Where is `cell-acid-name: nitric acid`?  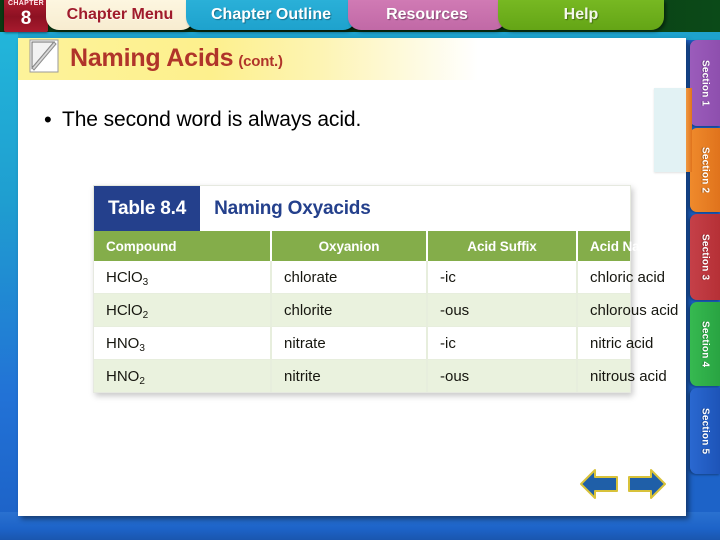 cell-acid-name: nitric acid is located at coordinates (615, 343).